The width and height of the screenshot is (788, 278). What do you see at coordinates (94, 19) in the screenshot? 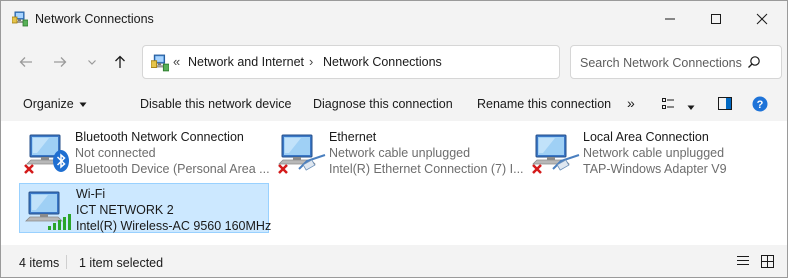
I see `window-title: Network Connections` at bounding box center [94, 19].